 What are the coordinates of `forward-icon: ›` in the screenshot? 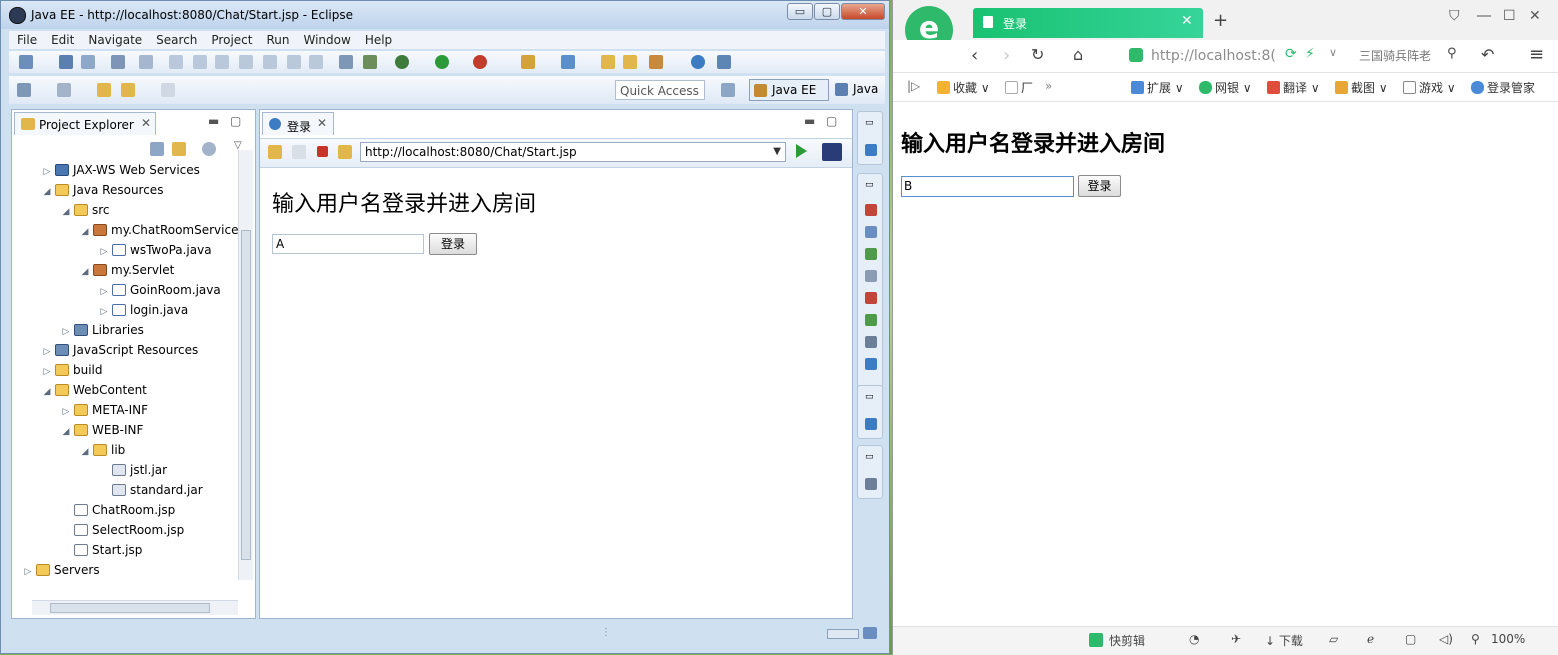 It's located at (1006, 55).